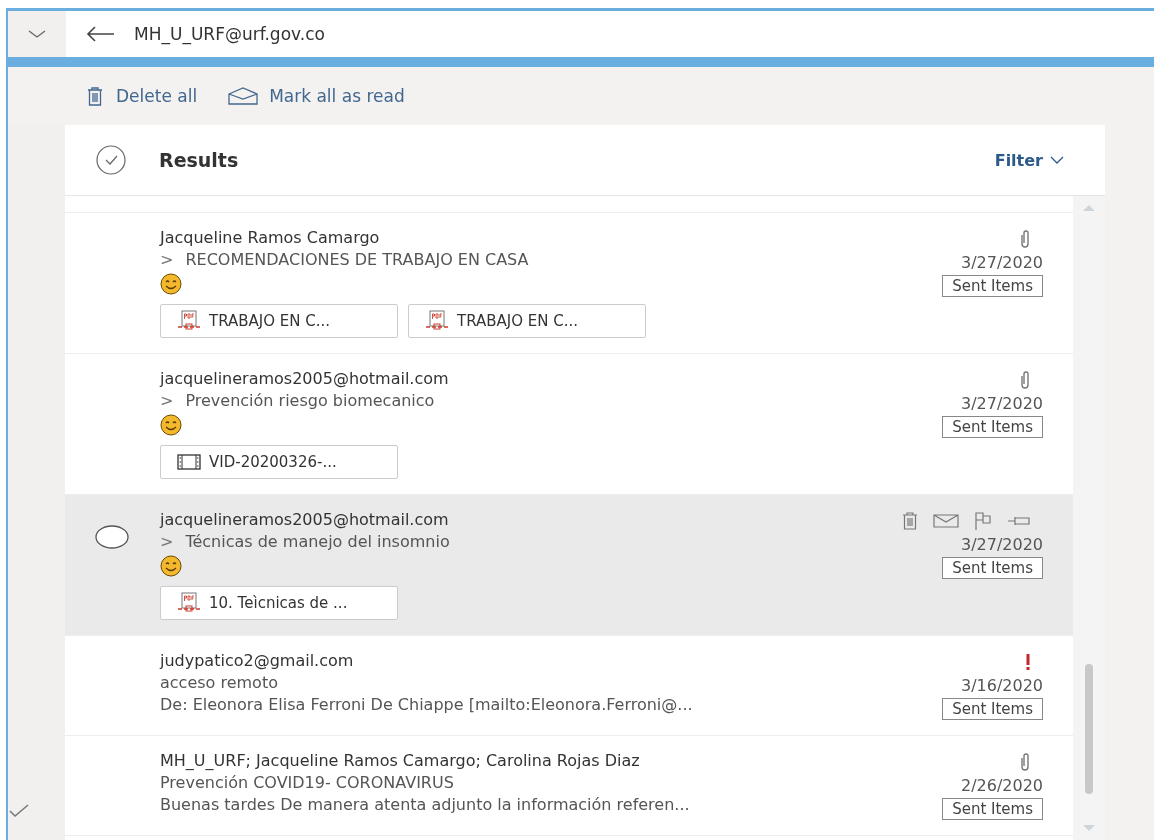 The image size is (1154, 840). I want to click on sender-name: MH_U_URF; Jacqueline Ramos Camargo; Carolina Rojas Diaz, so click(400, 760).